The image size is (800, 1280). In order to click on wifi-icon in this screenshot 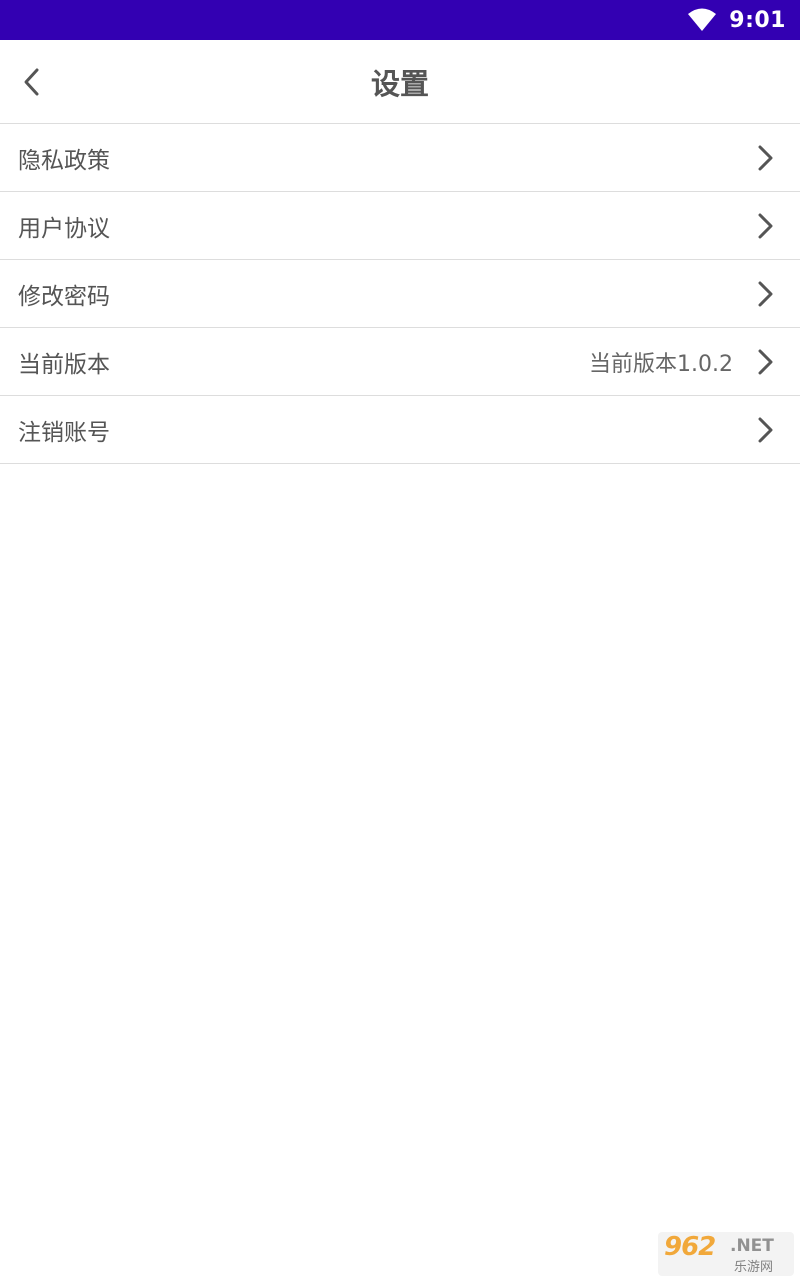, I will do `click(702, 19)`.